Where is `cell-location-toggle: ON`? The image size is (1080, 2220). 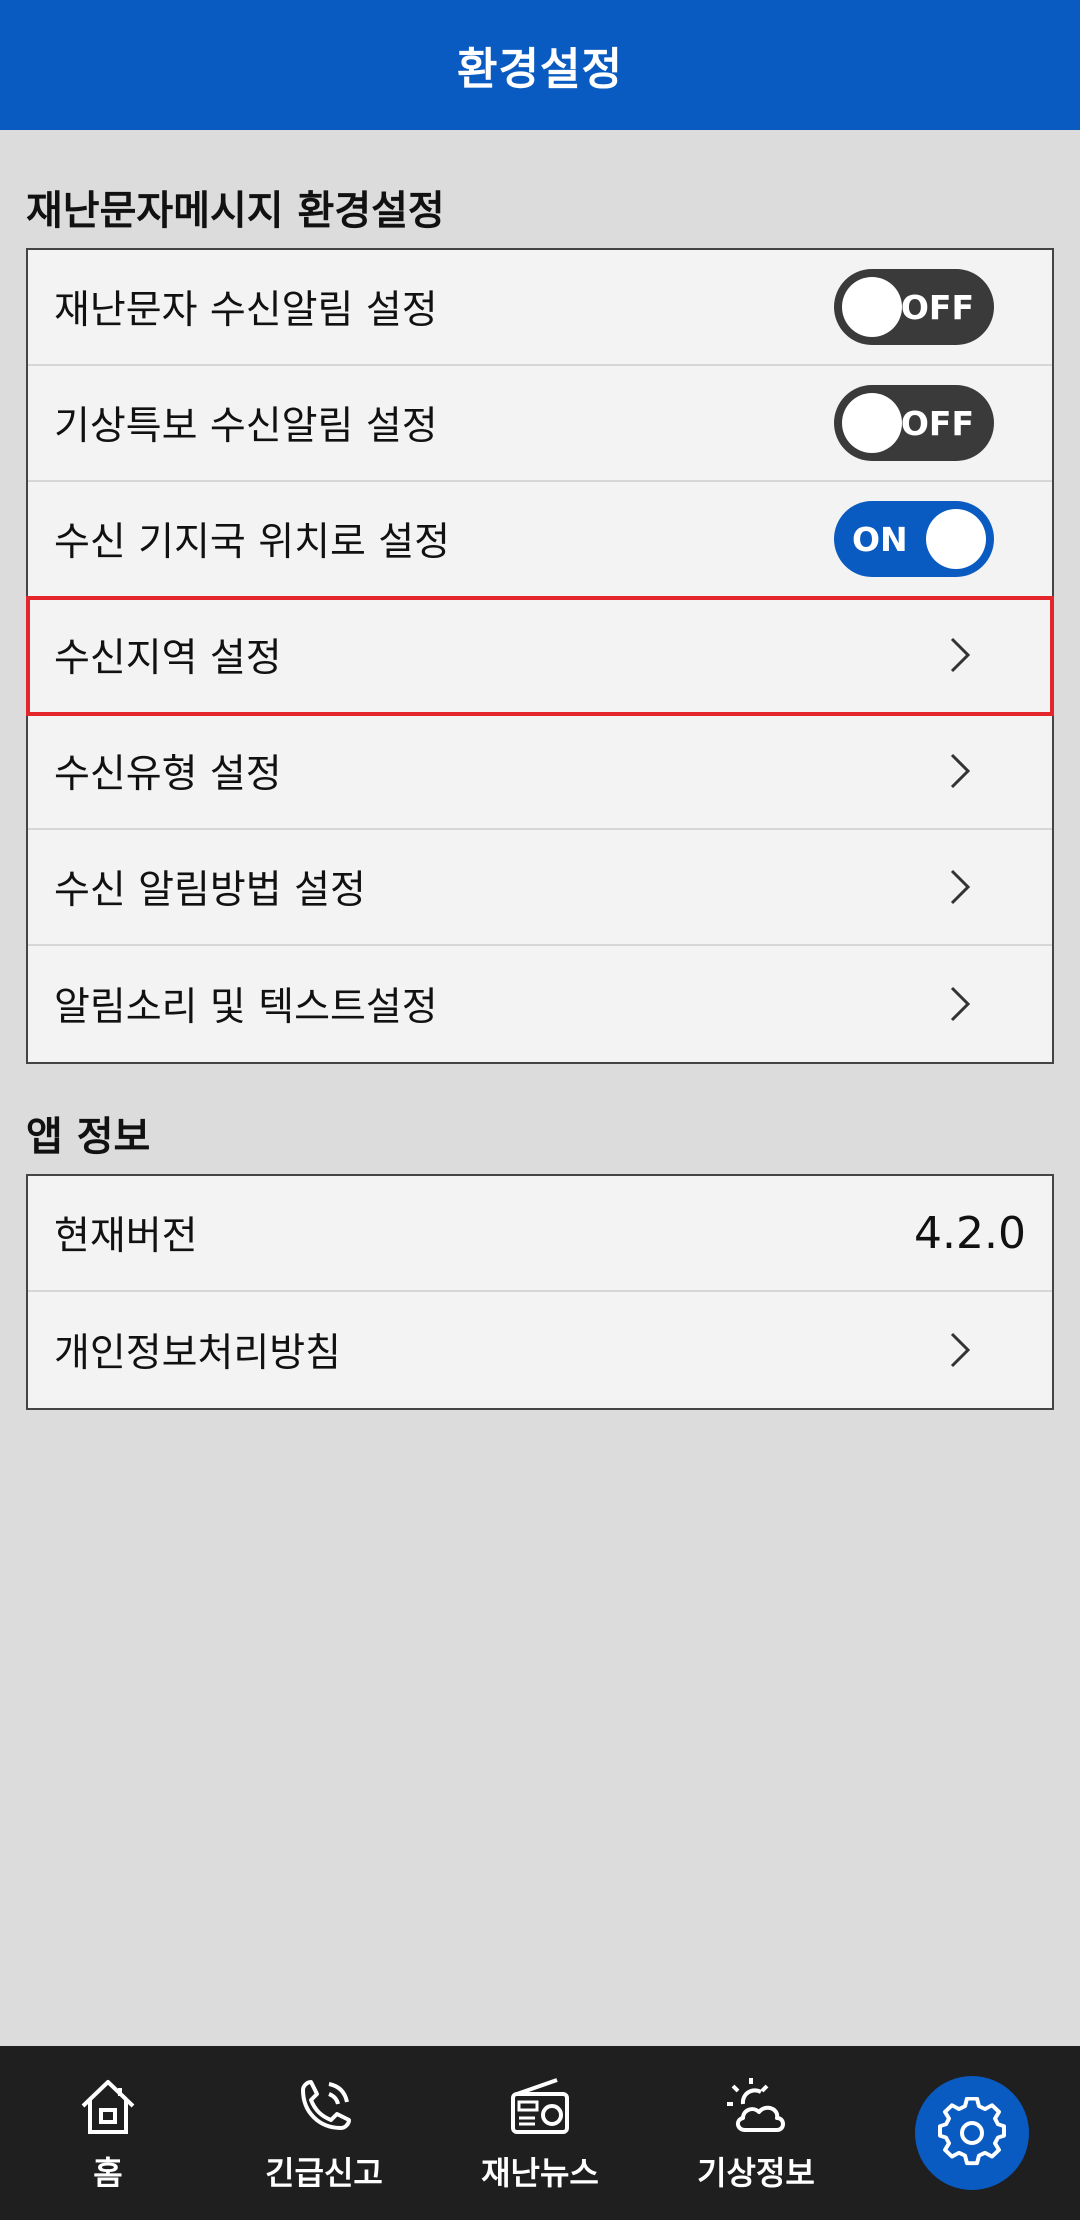
cell-location-toggle: ON is located at coordinates (914, 539).